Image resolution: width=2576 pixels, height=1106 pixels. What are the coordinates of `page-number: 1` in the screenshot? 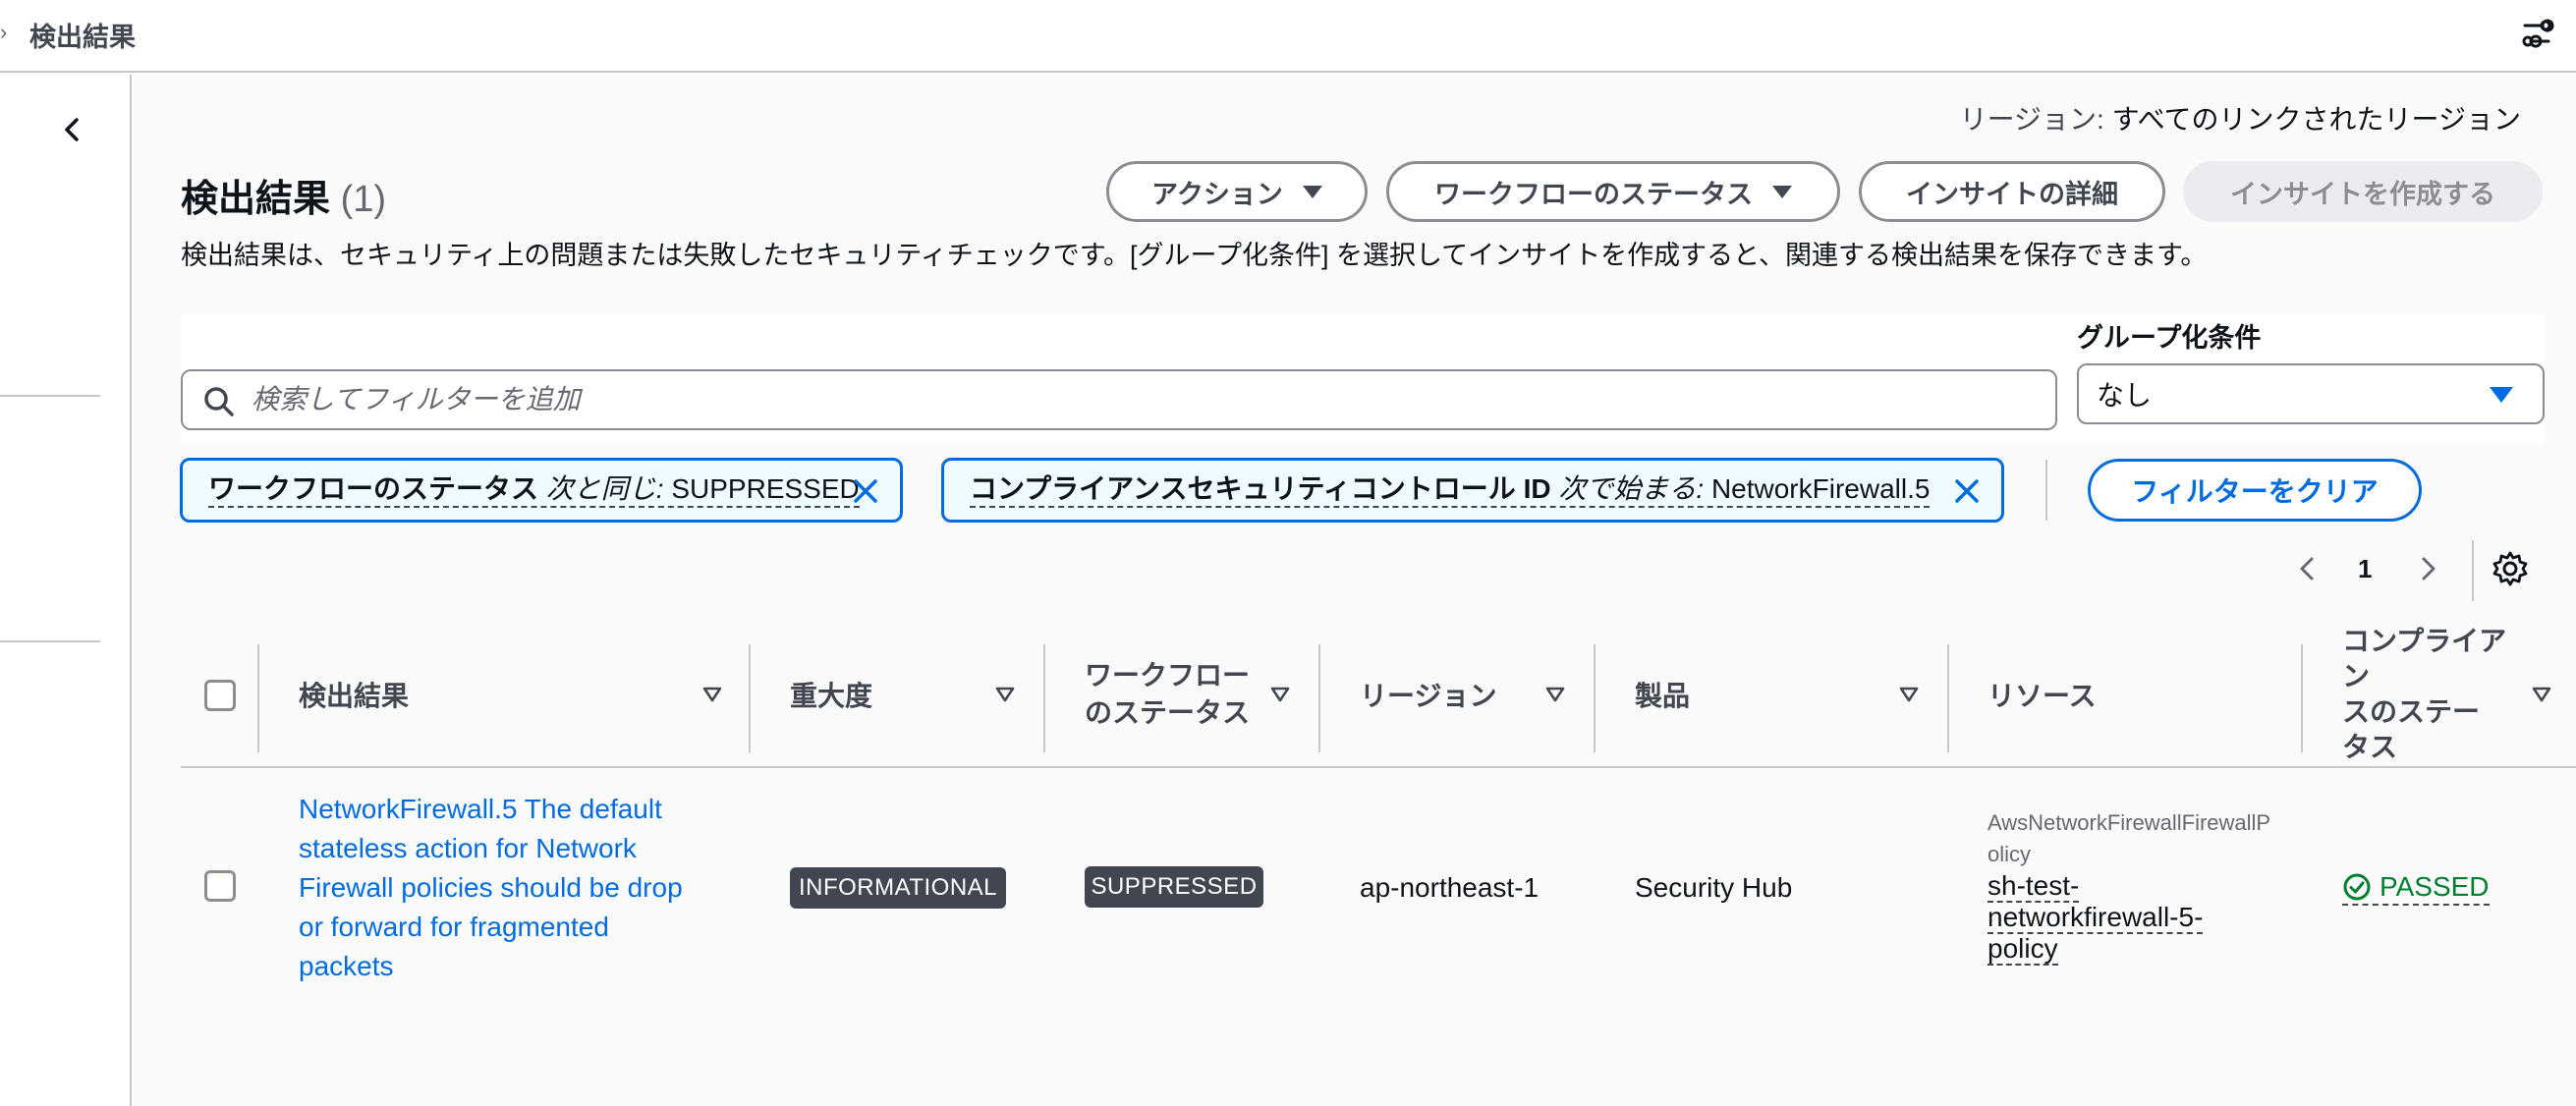 It's located at (2365, 569).